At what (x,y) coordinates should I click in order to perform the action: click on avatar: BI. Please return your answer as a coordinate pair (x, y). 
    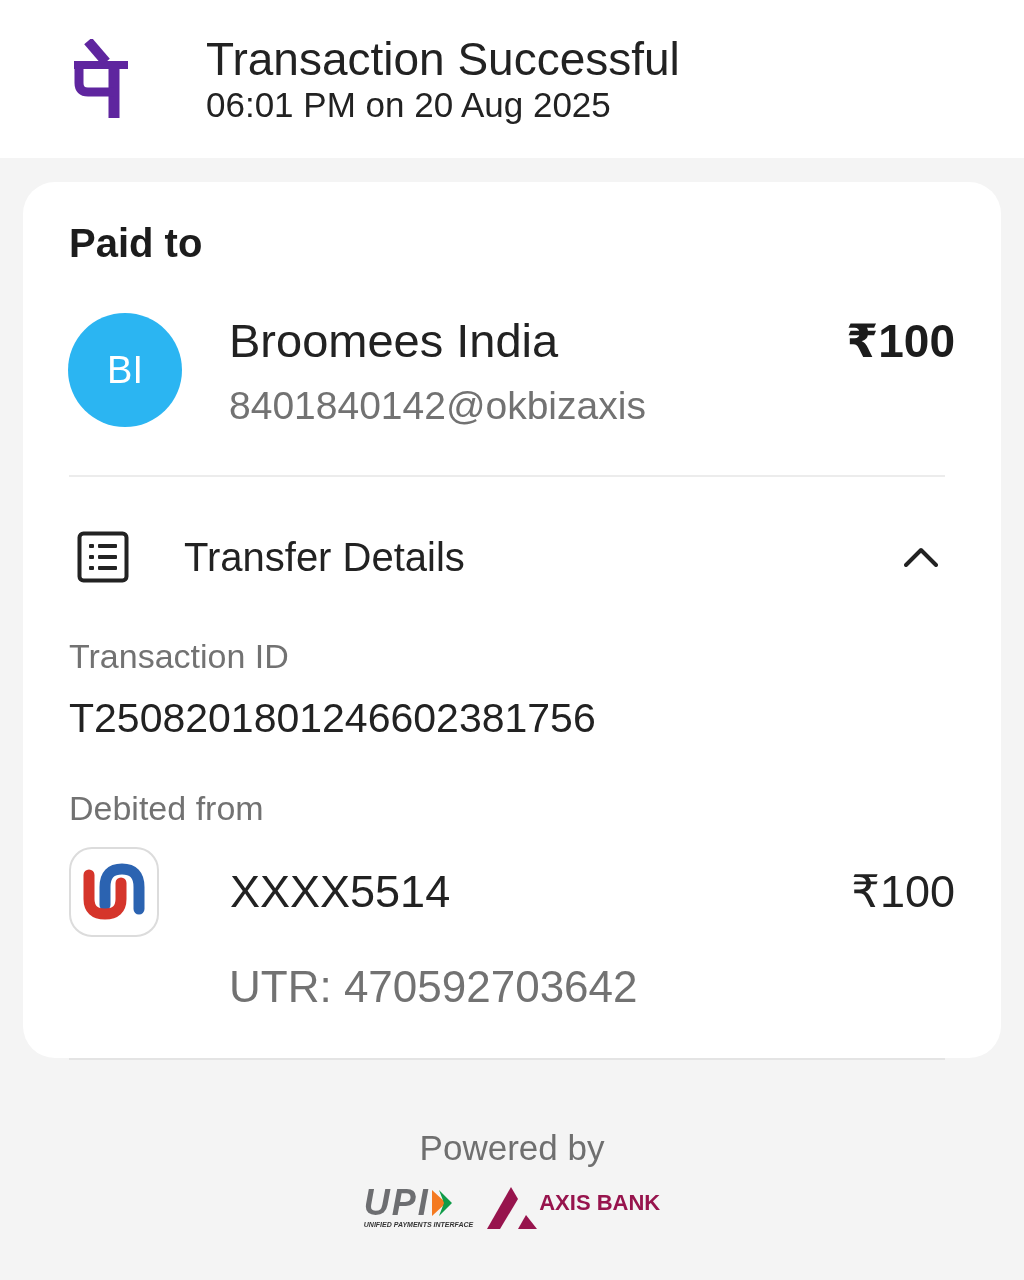
    Looking at the image, I should click on (125, 370).